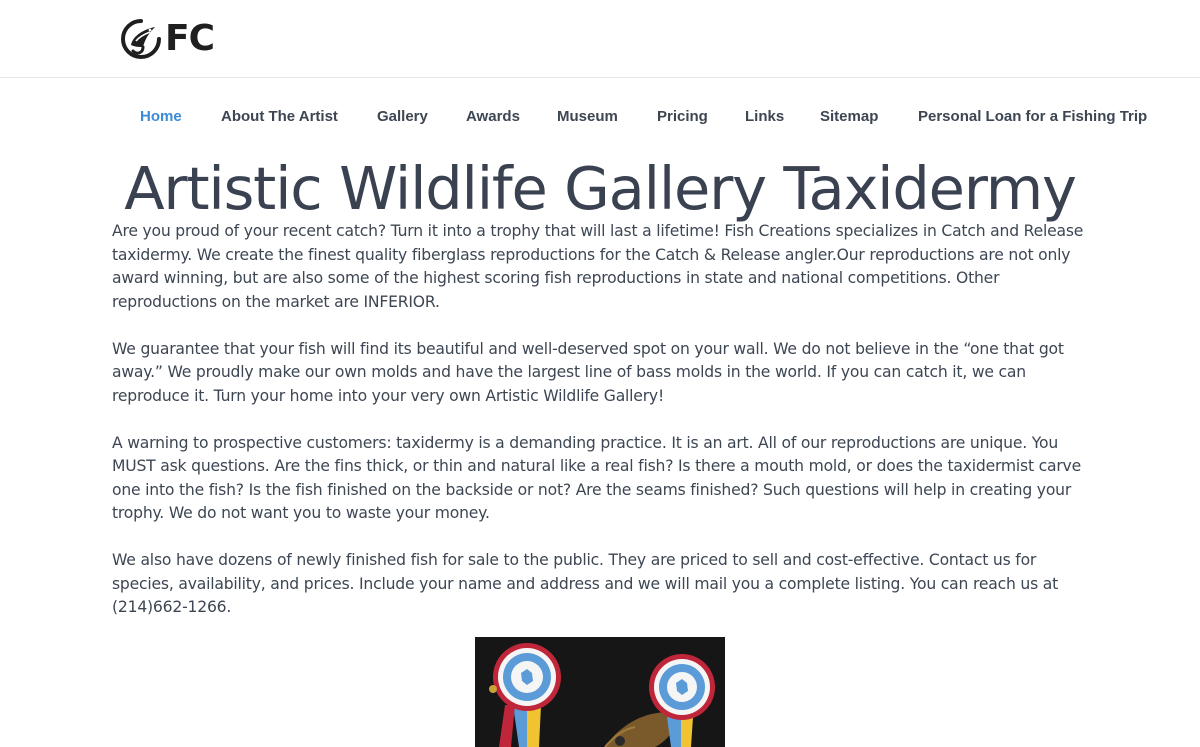 The image size is (1200, 747). I want to click on fish-hook-circle-icon, so click(141, 38).